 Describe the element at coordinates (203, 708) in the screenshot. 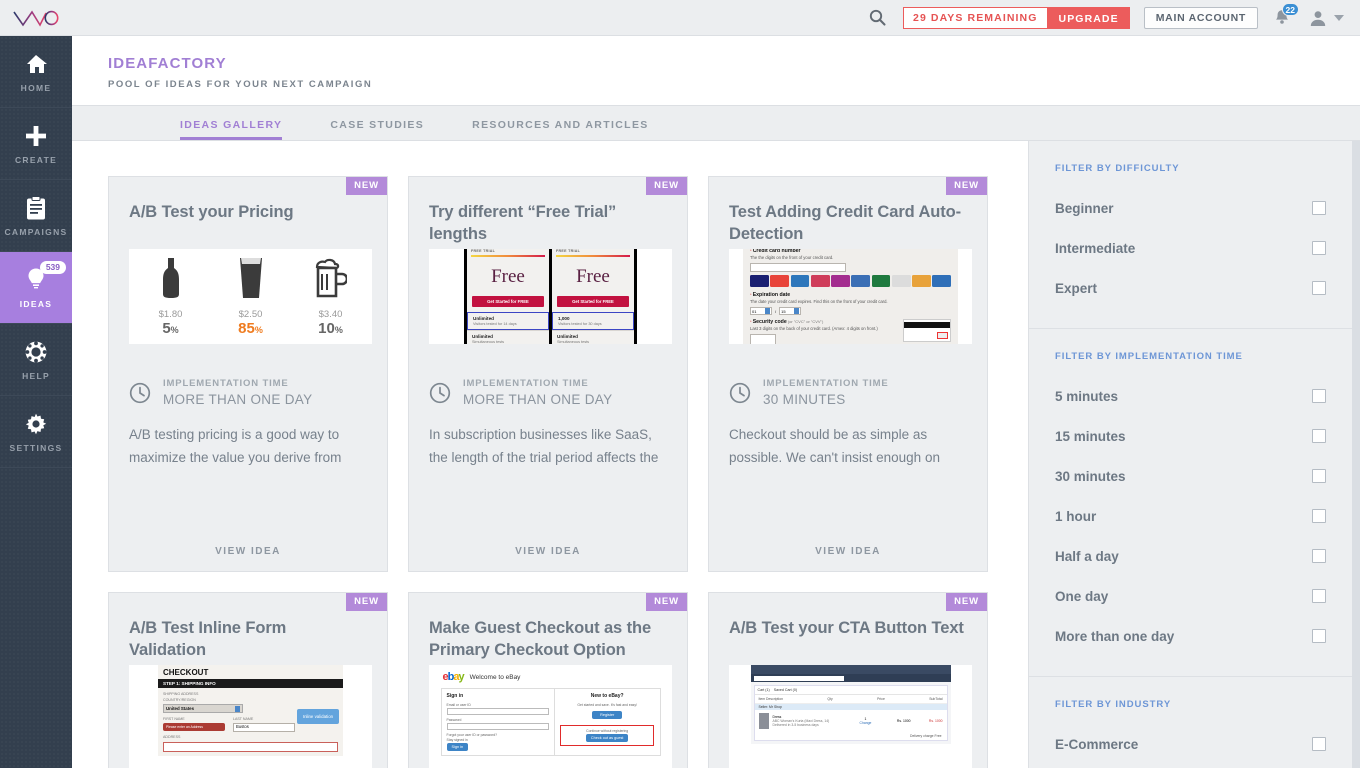

I see `country-select: United States` at that location.